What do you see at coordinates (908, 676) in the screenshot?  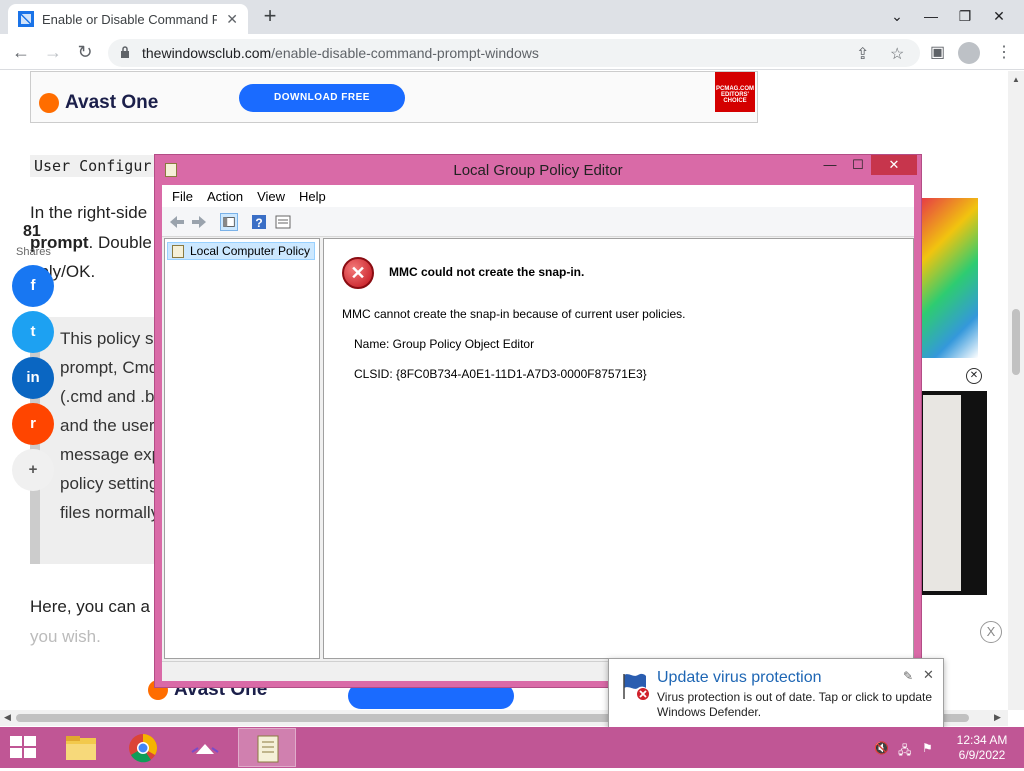 I see `notification-settings-icon: ✎` at bounding box center [908, 676].